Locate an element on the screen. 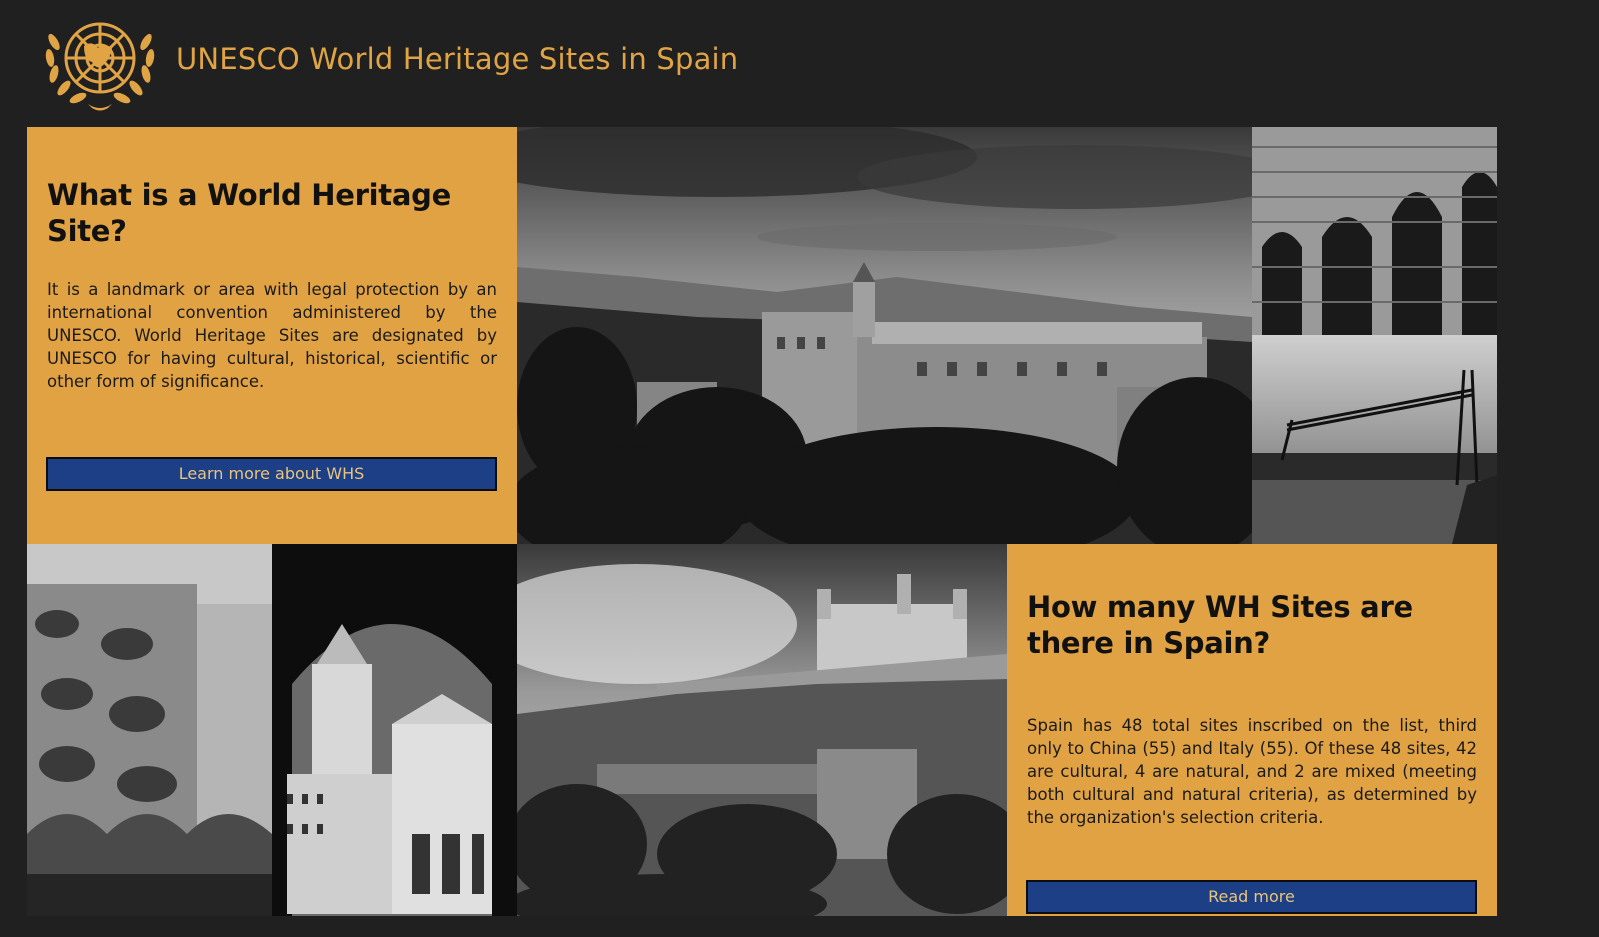 The height and width of the screenshot is (937, 1599). how-many-sites-heading: How many WH Sites are there in Spain? is located at coordinates (1220, 625).